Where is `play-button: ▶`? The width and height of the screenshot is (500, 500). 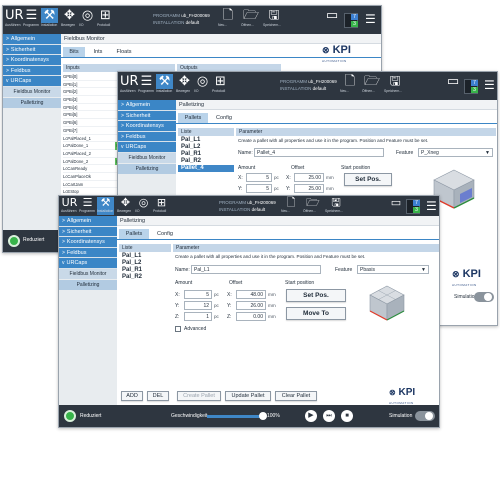
play-button: ▶ is located at coordinates (311, 416).